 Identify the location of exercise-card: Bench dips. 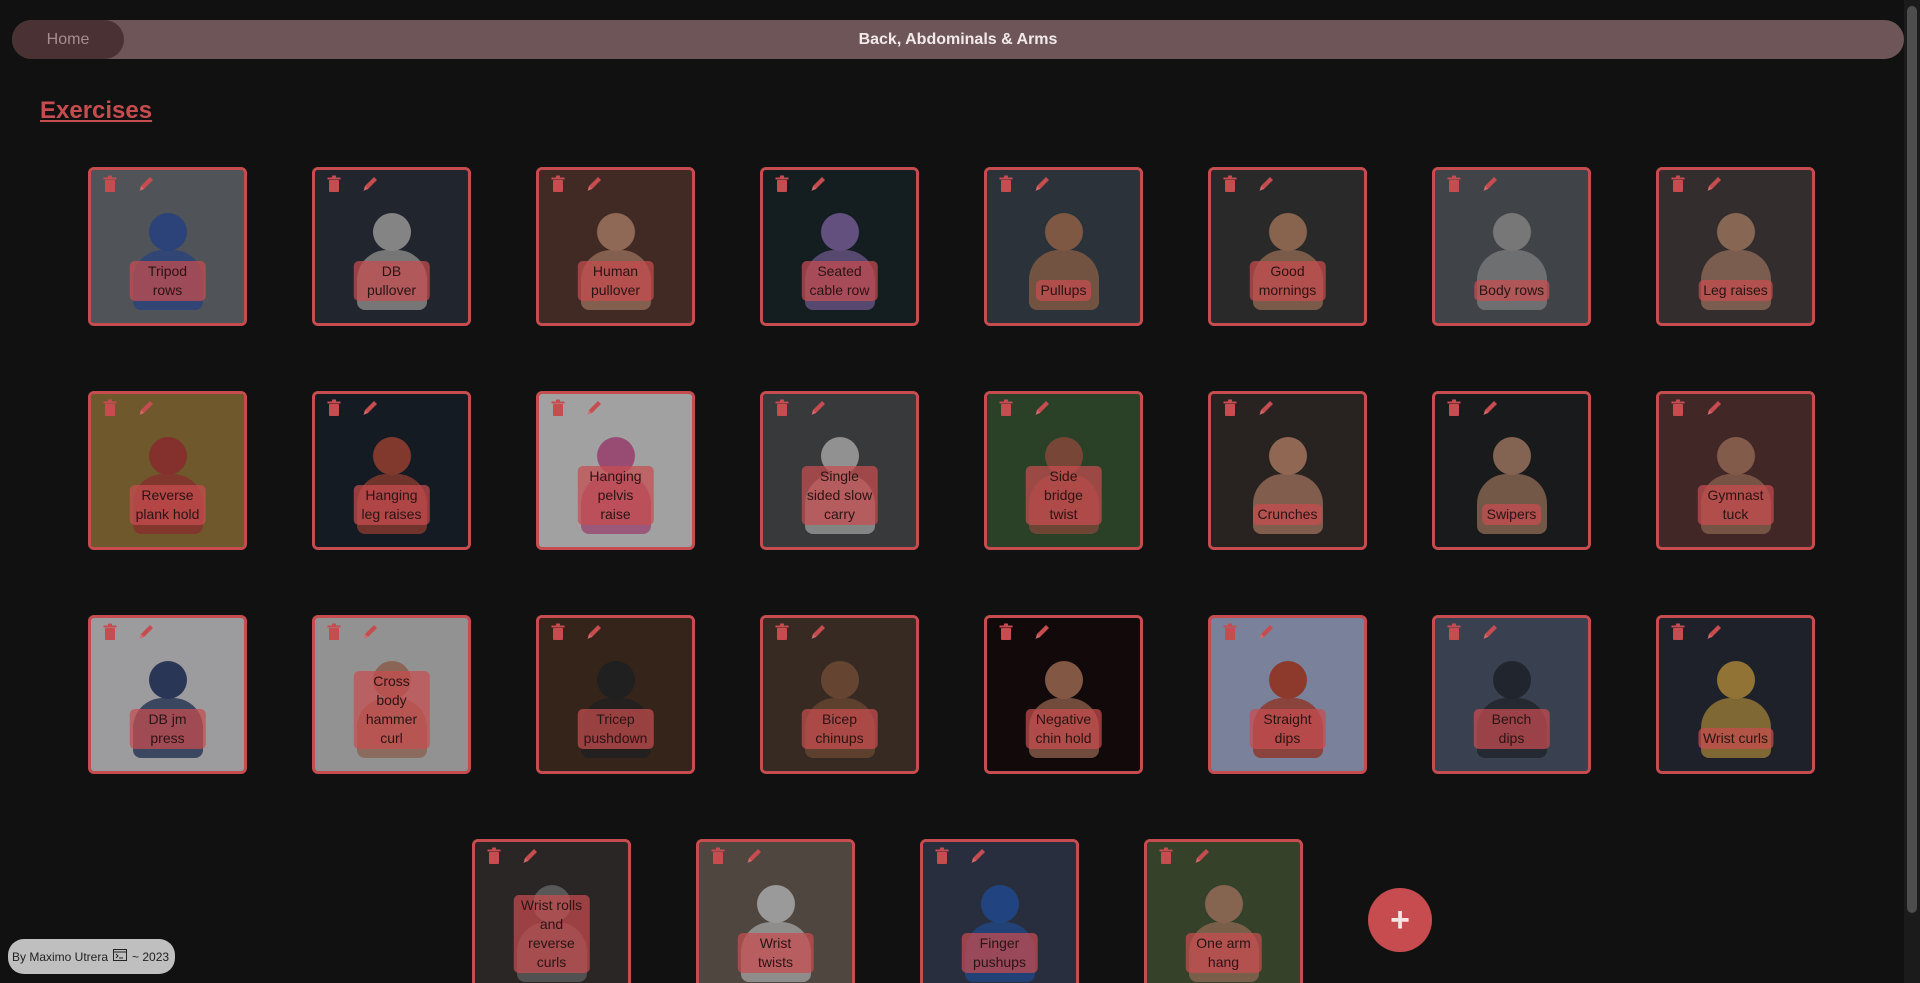
(1511, 694).